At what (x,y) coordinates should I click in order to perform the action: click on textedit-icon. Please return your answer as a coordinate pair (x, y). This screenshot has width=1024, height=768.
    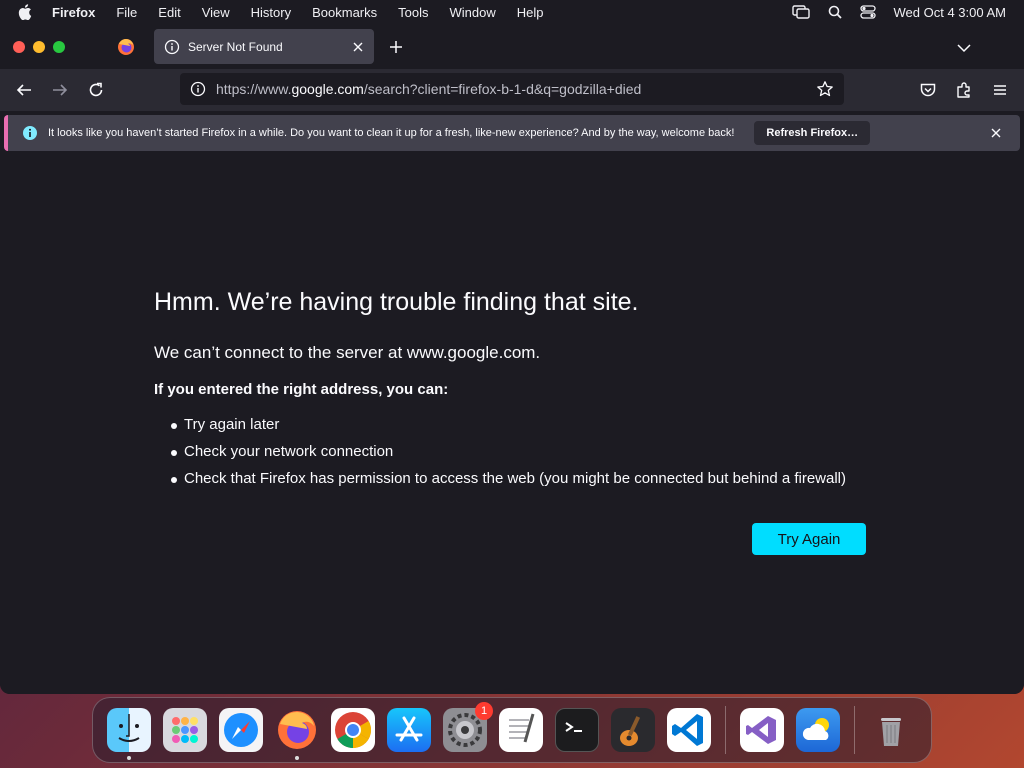
    Looking at the image, I should click on (521, 730).